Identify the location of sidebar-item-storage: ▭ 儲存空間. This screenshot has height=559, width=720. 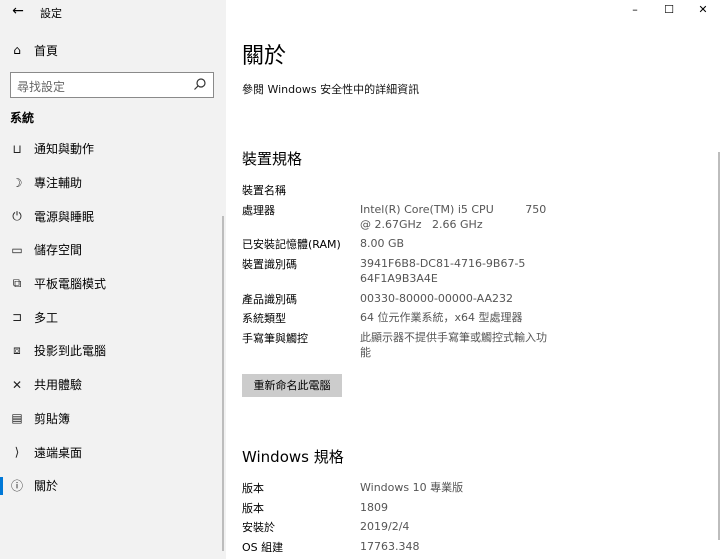
(113, 250).